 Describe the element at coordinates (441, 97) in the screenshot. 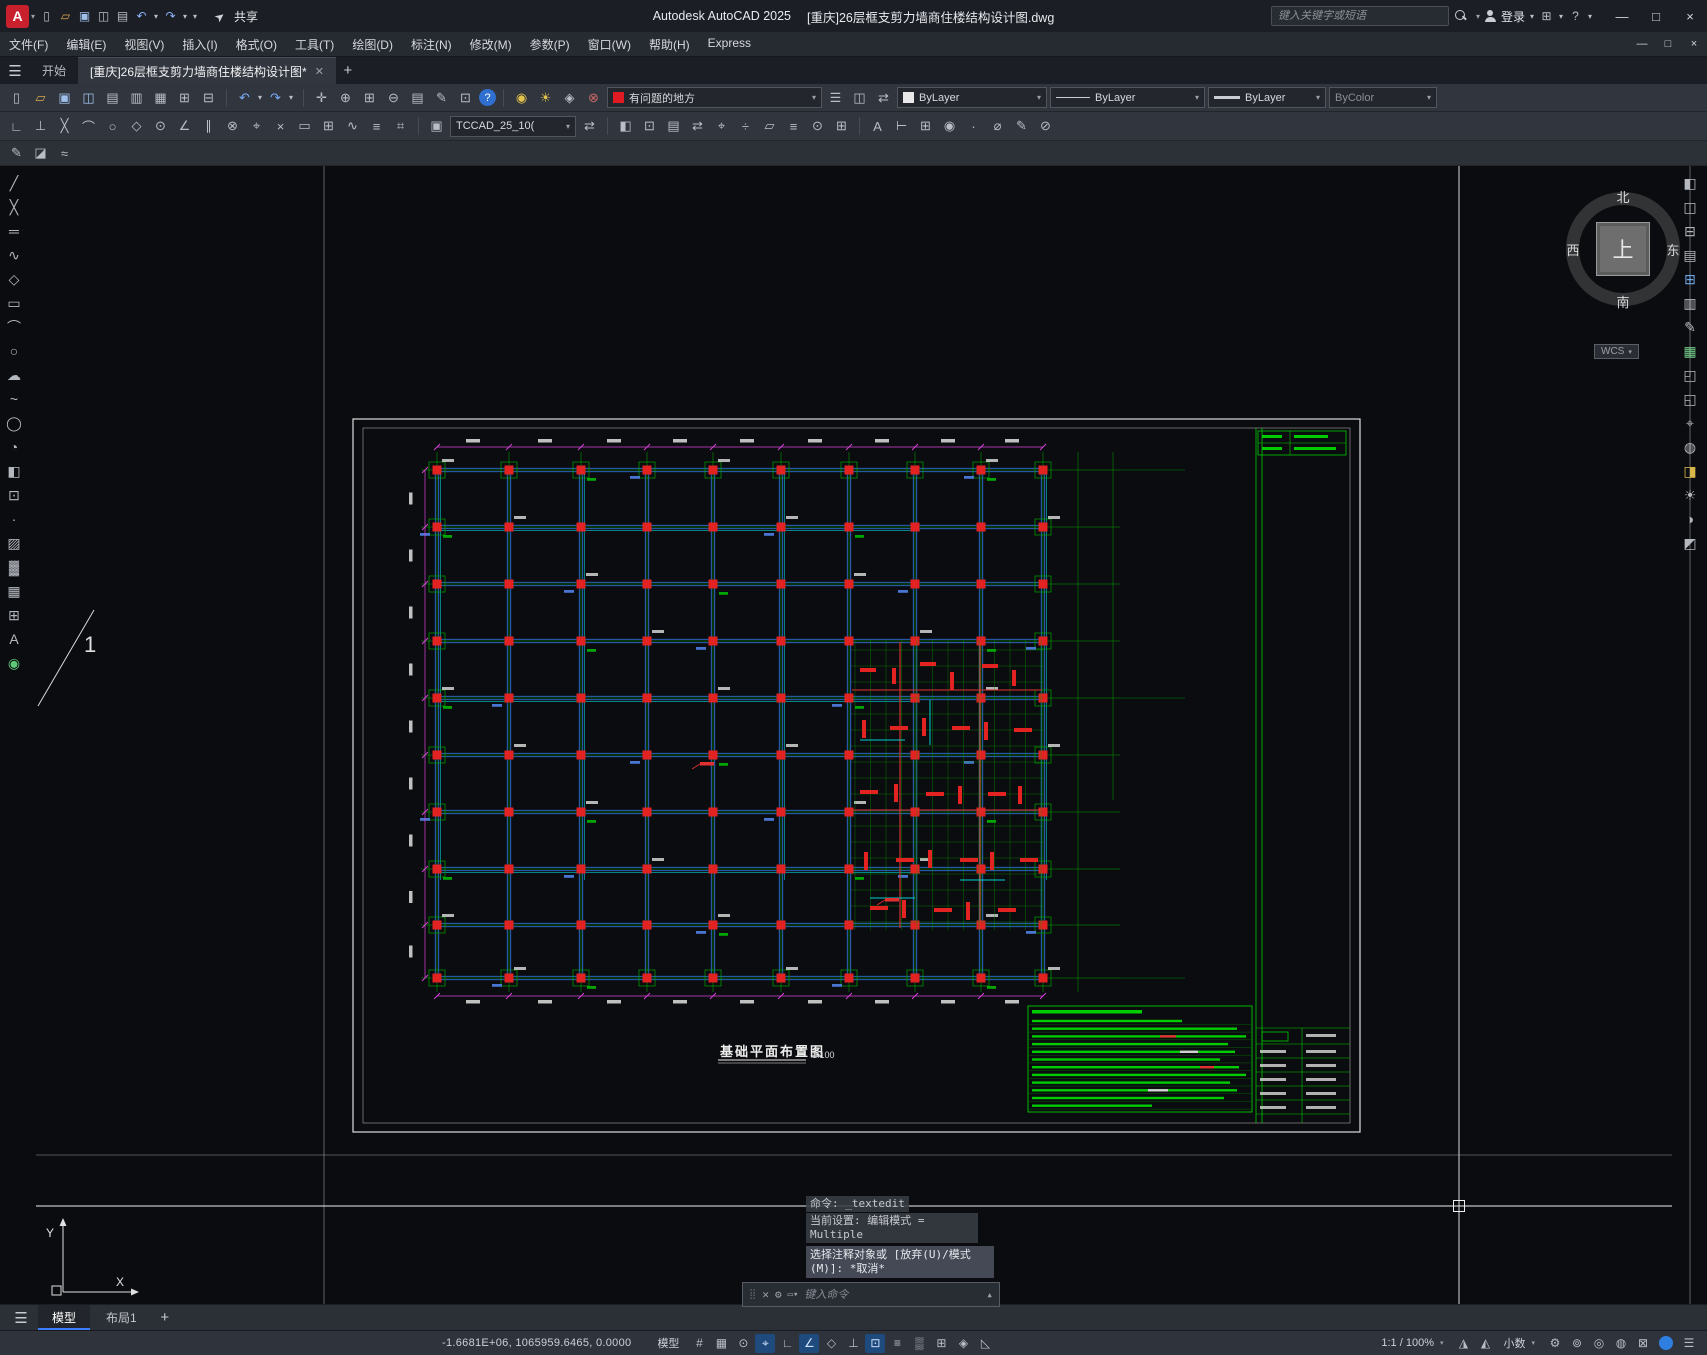

I see `markup-icon: ✎` at that location.